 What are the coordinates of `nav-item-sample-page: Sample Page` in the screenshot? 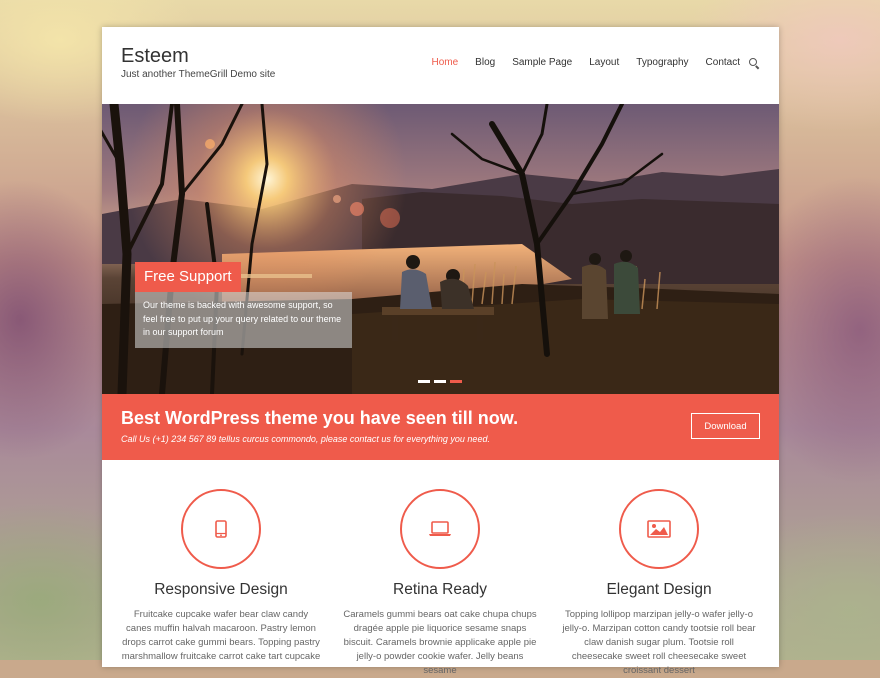 It's located at (542, 62).